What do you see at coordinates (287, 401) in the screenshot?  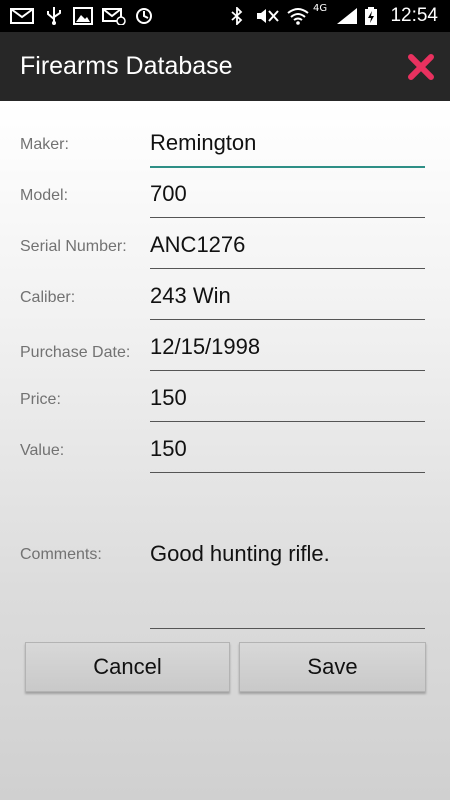 I see `price-field: 150` at bounding box center [287, 401].